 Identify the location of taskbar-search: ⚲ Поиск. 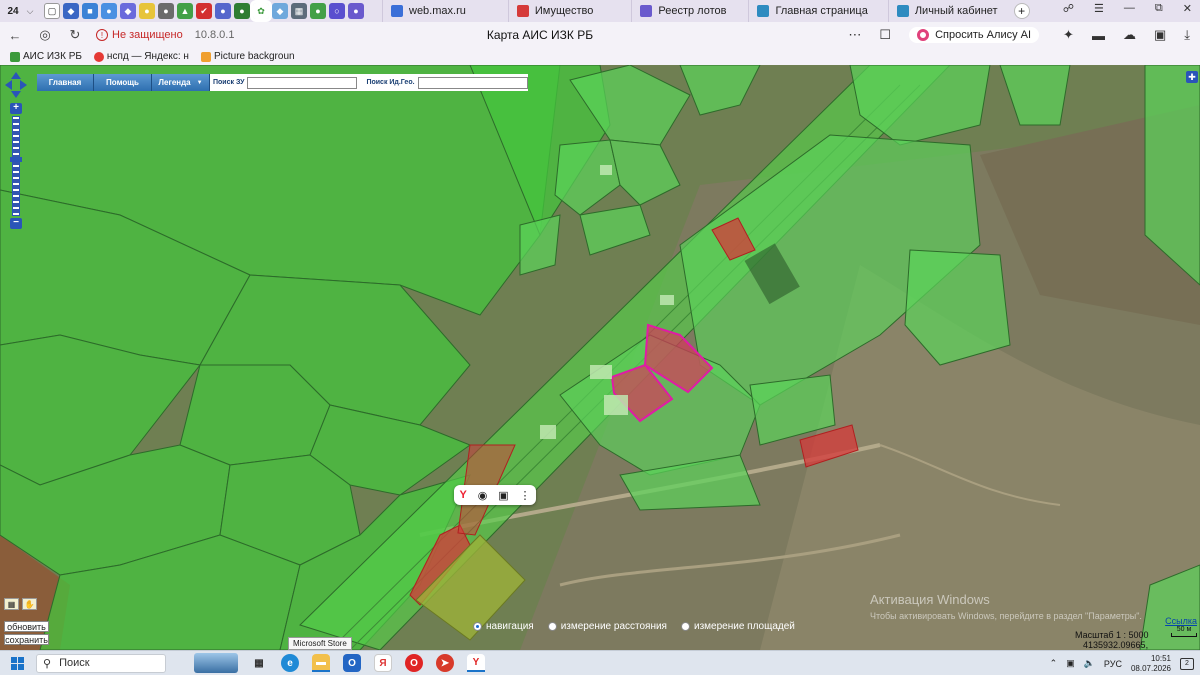
(101, 663).